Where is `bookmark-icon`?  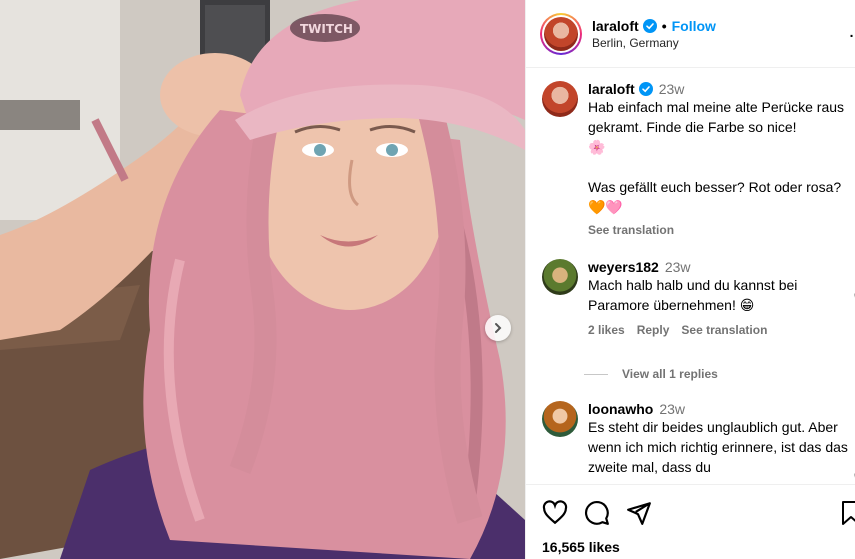 bookmark-icon is located at coordinates (847, 513).